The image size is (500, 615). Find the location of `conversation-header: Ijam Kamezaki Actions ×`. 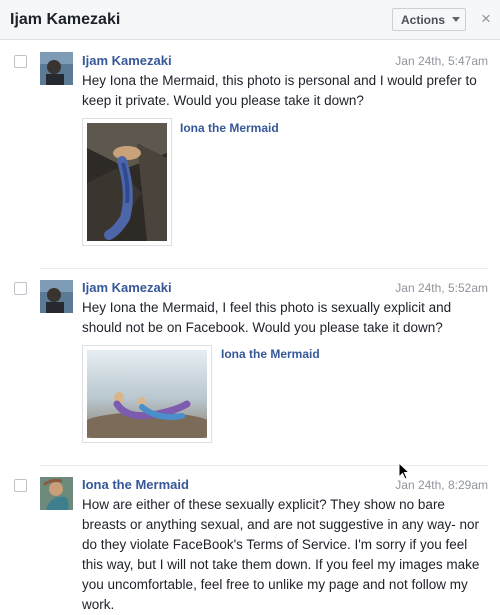

conversation-header: Ijam Kamezaki Actions × is located at coordinates (250, 20).